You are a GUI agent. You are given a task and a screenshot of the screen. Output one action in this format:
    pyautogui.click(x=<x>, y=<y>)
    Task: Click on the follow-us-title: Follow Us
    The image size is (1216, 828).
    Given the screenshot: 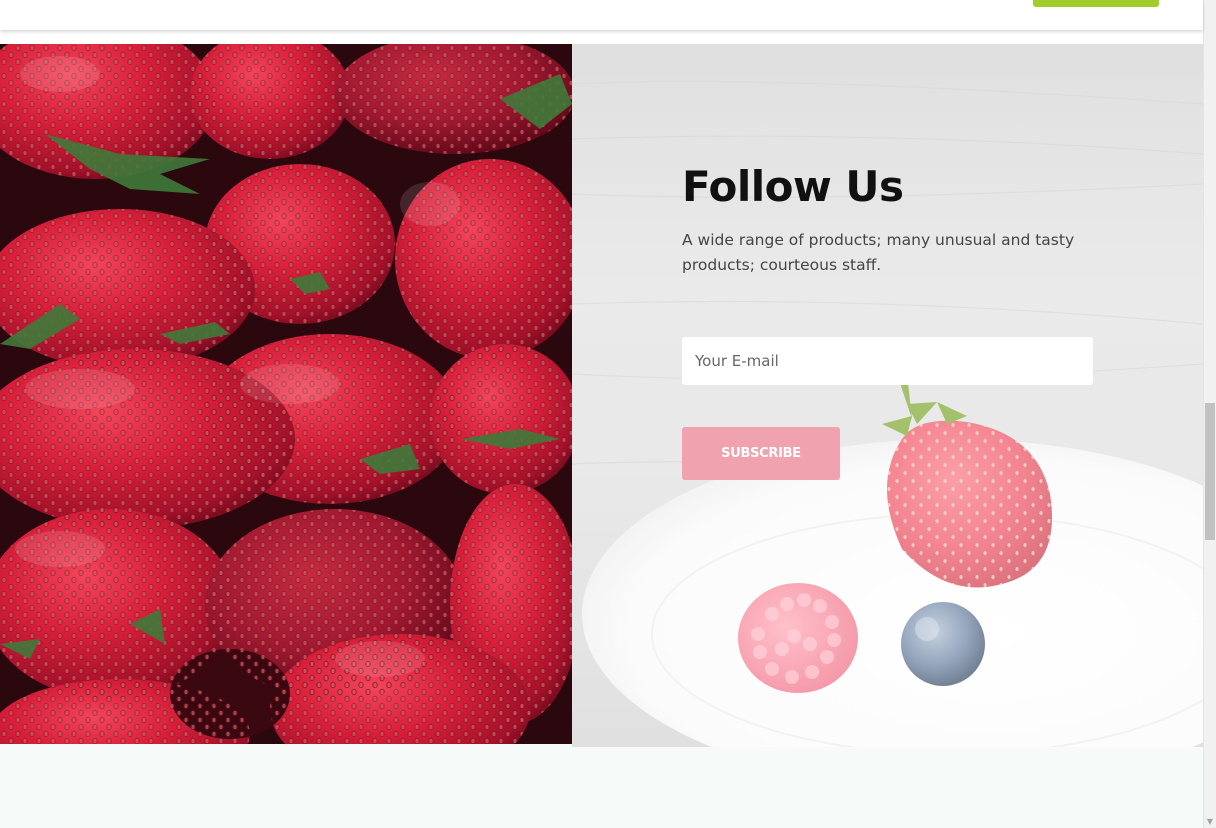 What is the action you would take?
    pyautogui.click(x=793, y=186)
    